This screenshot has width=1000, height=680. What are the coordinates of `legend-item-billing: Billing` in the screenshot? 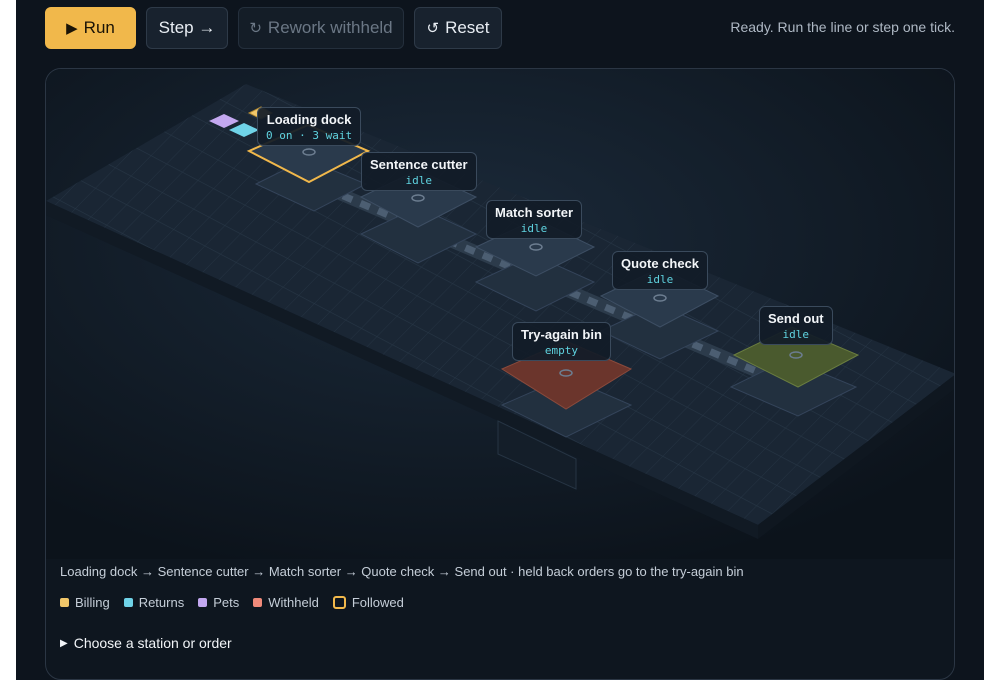 It's located at (85, 602).